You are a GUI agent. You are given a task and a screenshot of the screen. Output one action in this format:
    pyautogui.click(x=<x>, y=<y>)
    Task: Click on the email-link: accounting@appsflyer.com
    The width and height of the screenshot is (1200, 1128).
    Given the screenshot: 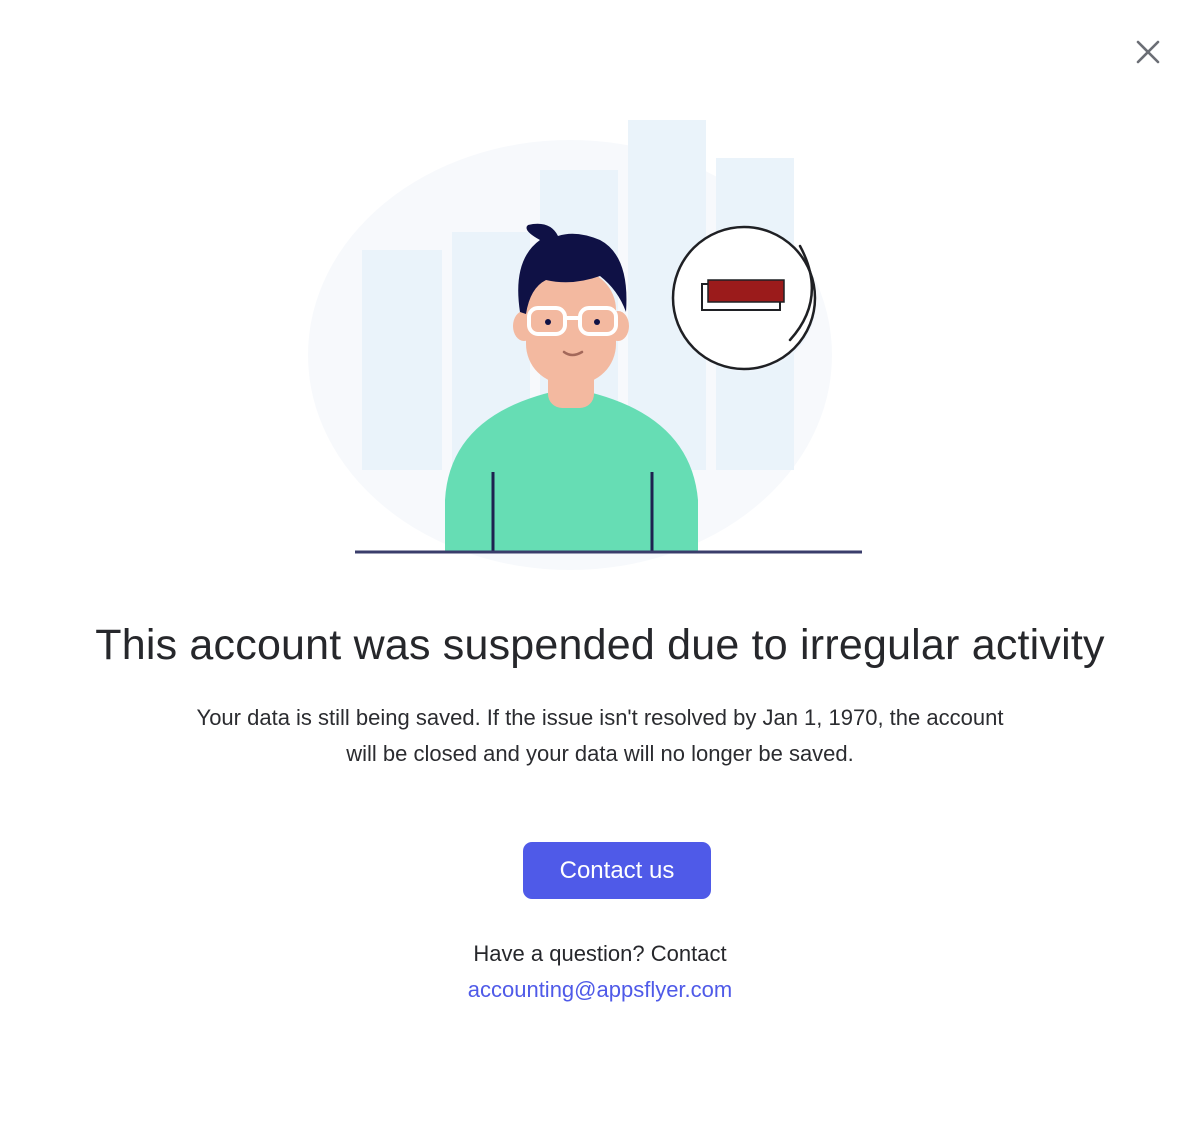 What is the action you would take?
    pyautogui.click(x=600, y=989)
    